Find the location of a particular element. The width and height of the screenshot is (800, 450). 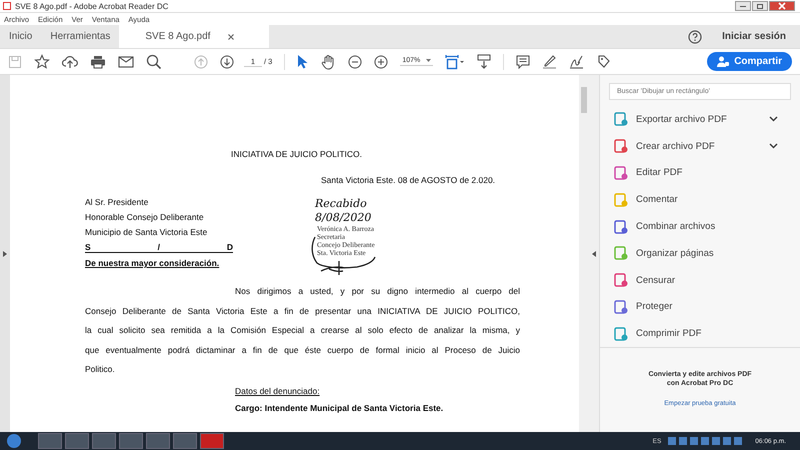

sd-letter: S is located at coordinates (88, 247).